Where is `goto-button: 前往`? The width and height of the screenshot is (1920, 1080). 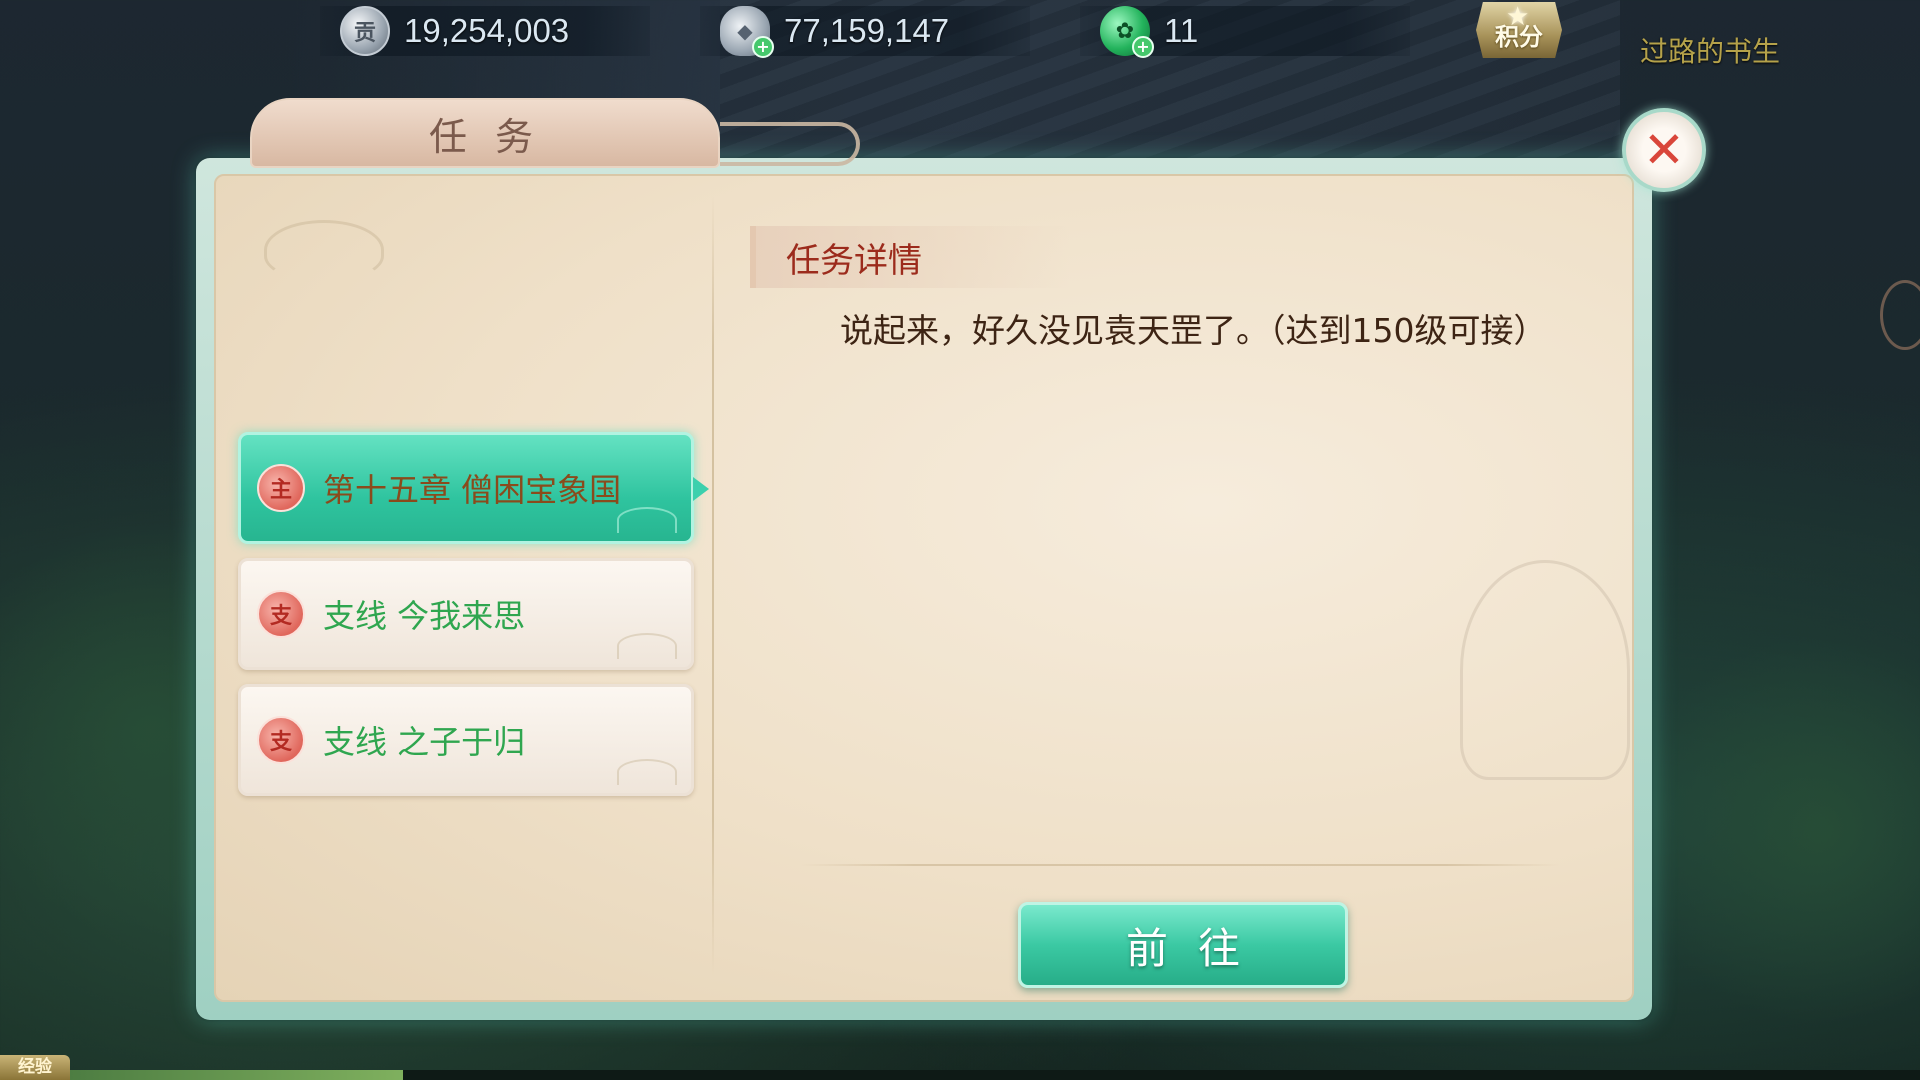 goto-button: 前往 is located at coordinates (1183, 945).